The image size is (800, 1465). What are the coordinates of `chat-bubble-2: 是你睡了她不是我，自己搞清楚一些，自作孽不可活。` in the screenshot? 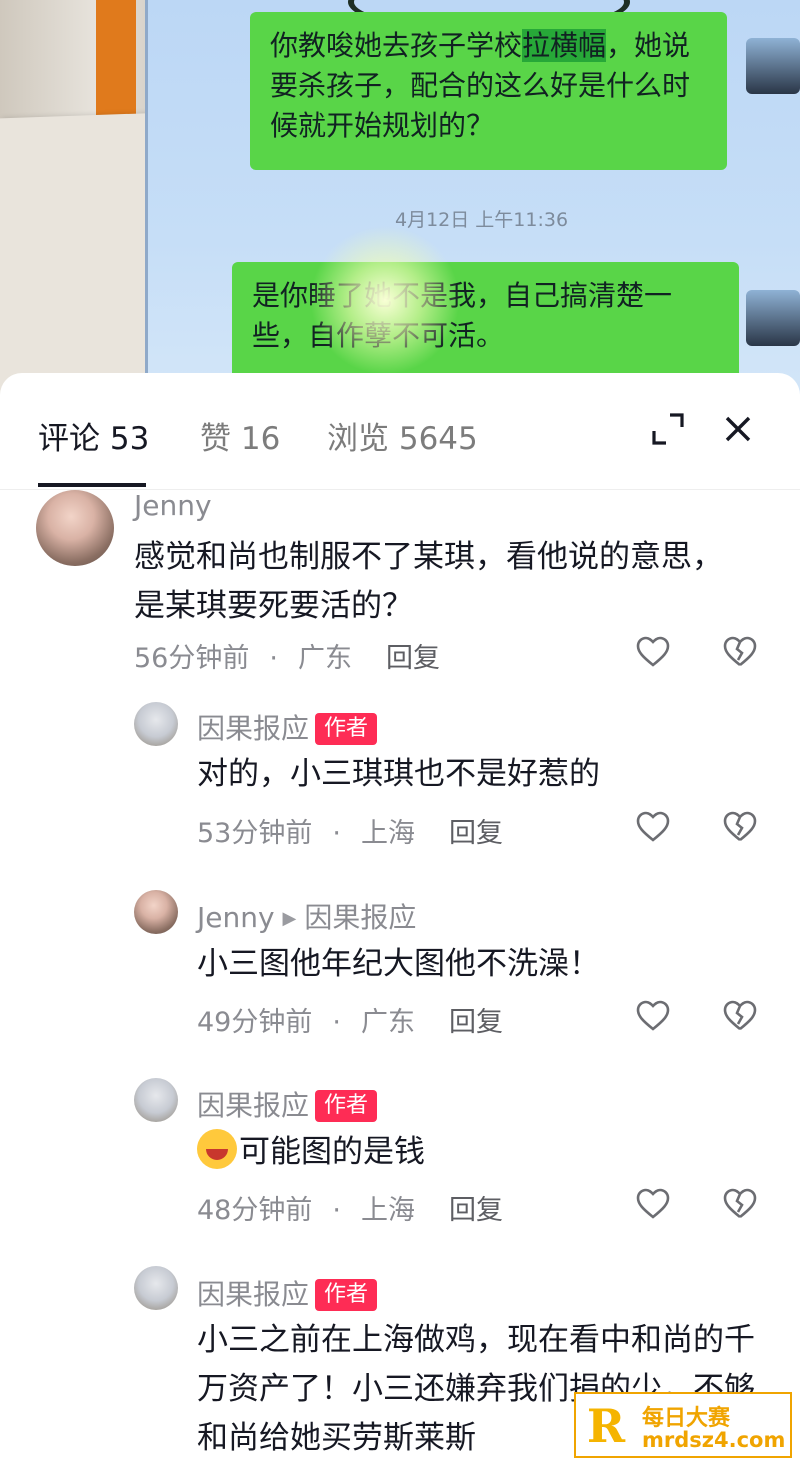 It's located at (485, 323).